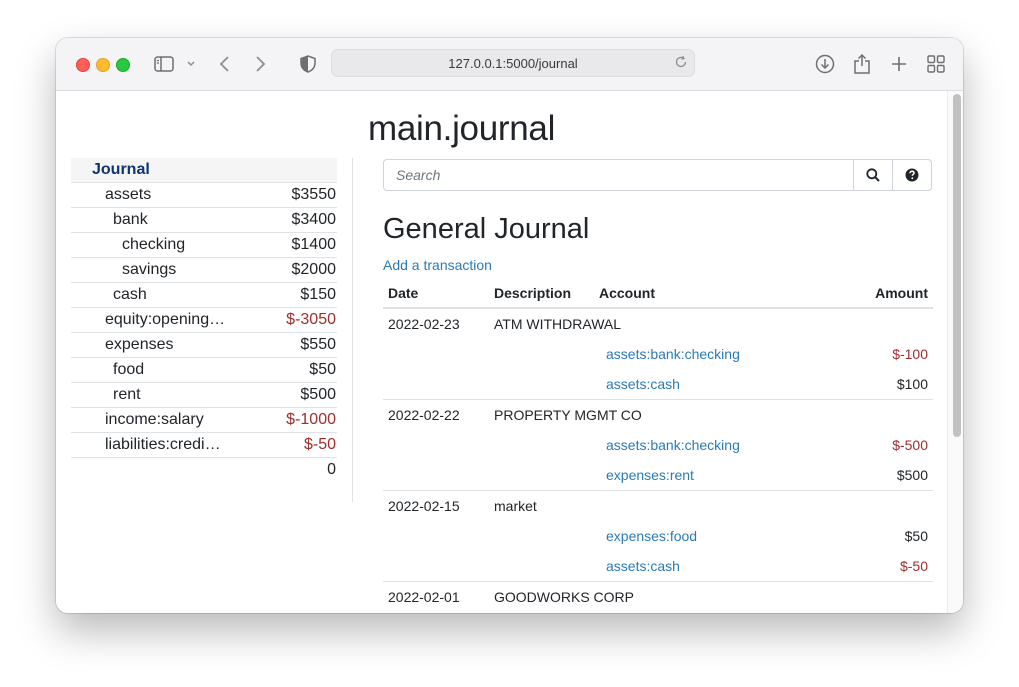  What do you see at coordinates (916, 536) in the screenshot?
I see `posting-amount: $50` at bounding box center [916, 536].